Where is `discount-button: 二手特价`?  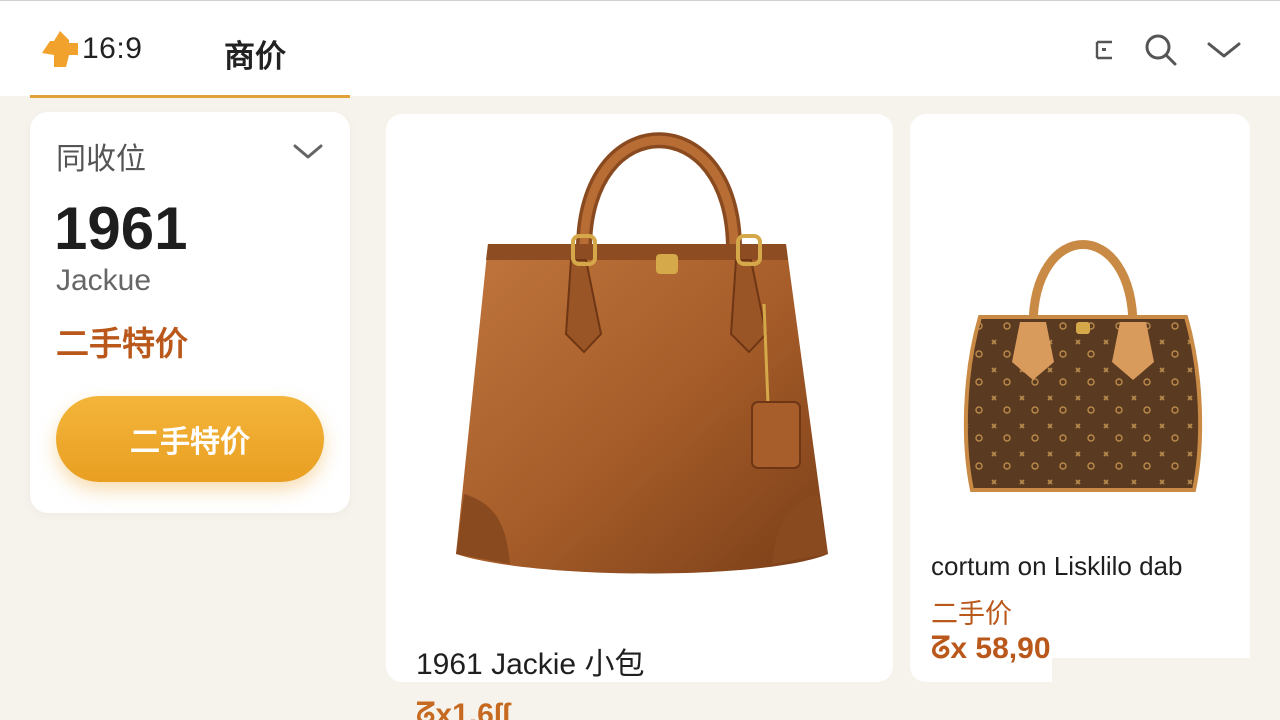 discount-button: 二手特价 is located at coordinates (190, 439).